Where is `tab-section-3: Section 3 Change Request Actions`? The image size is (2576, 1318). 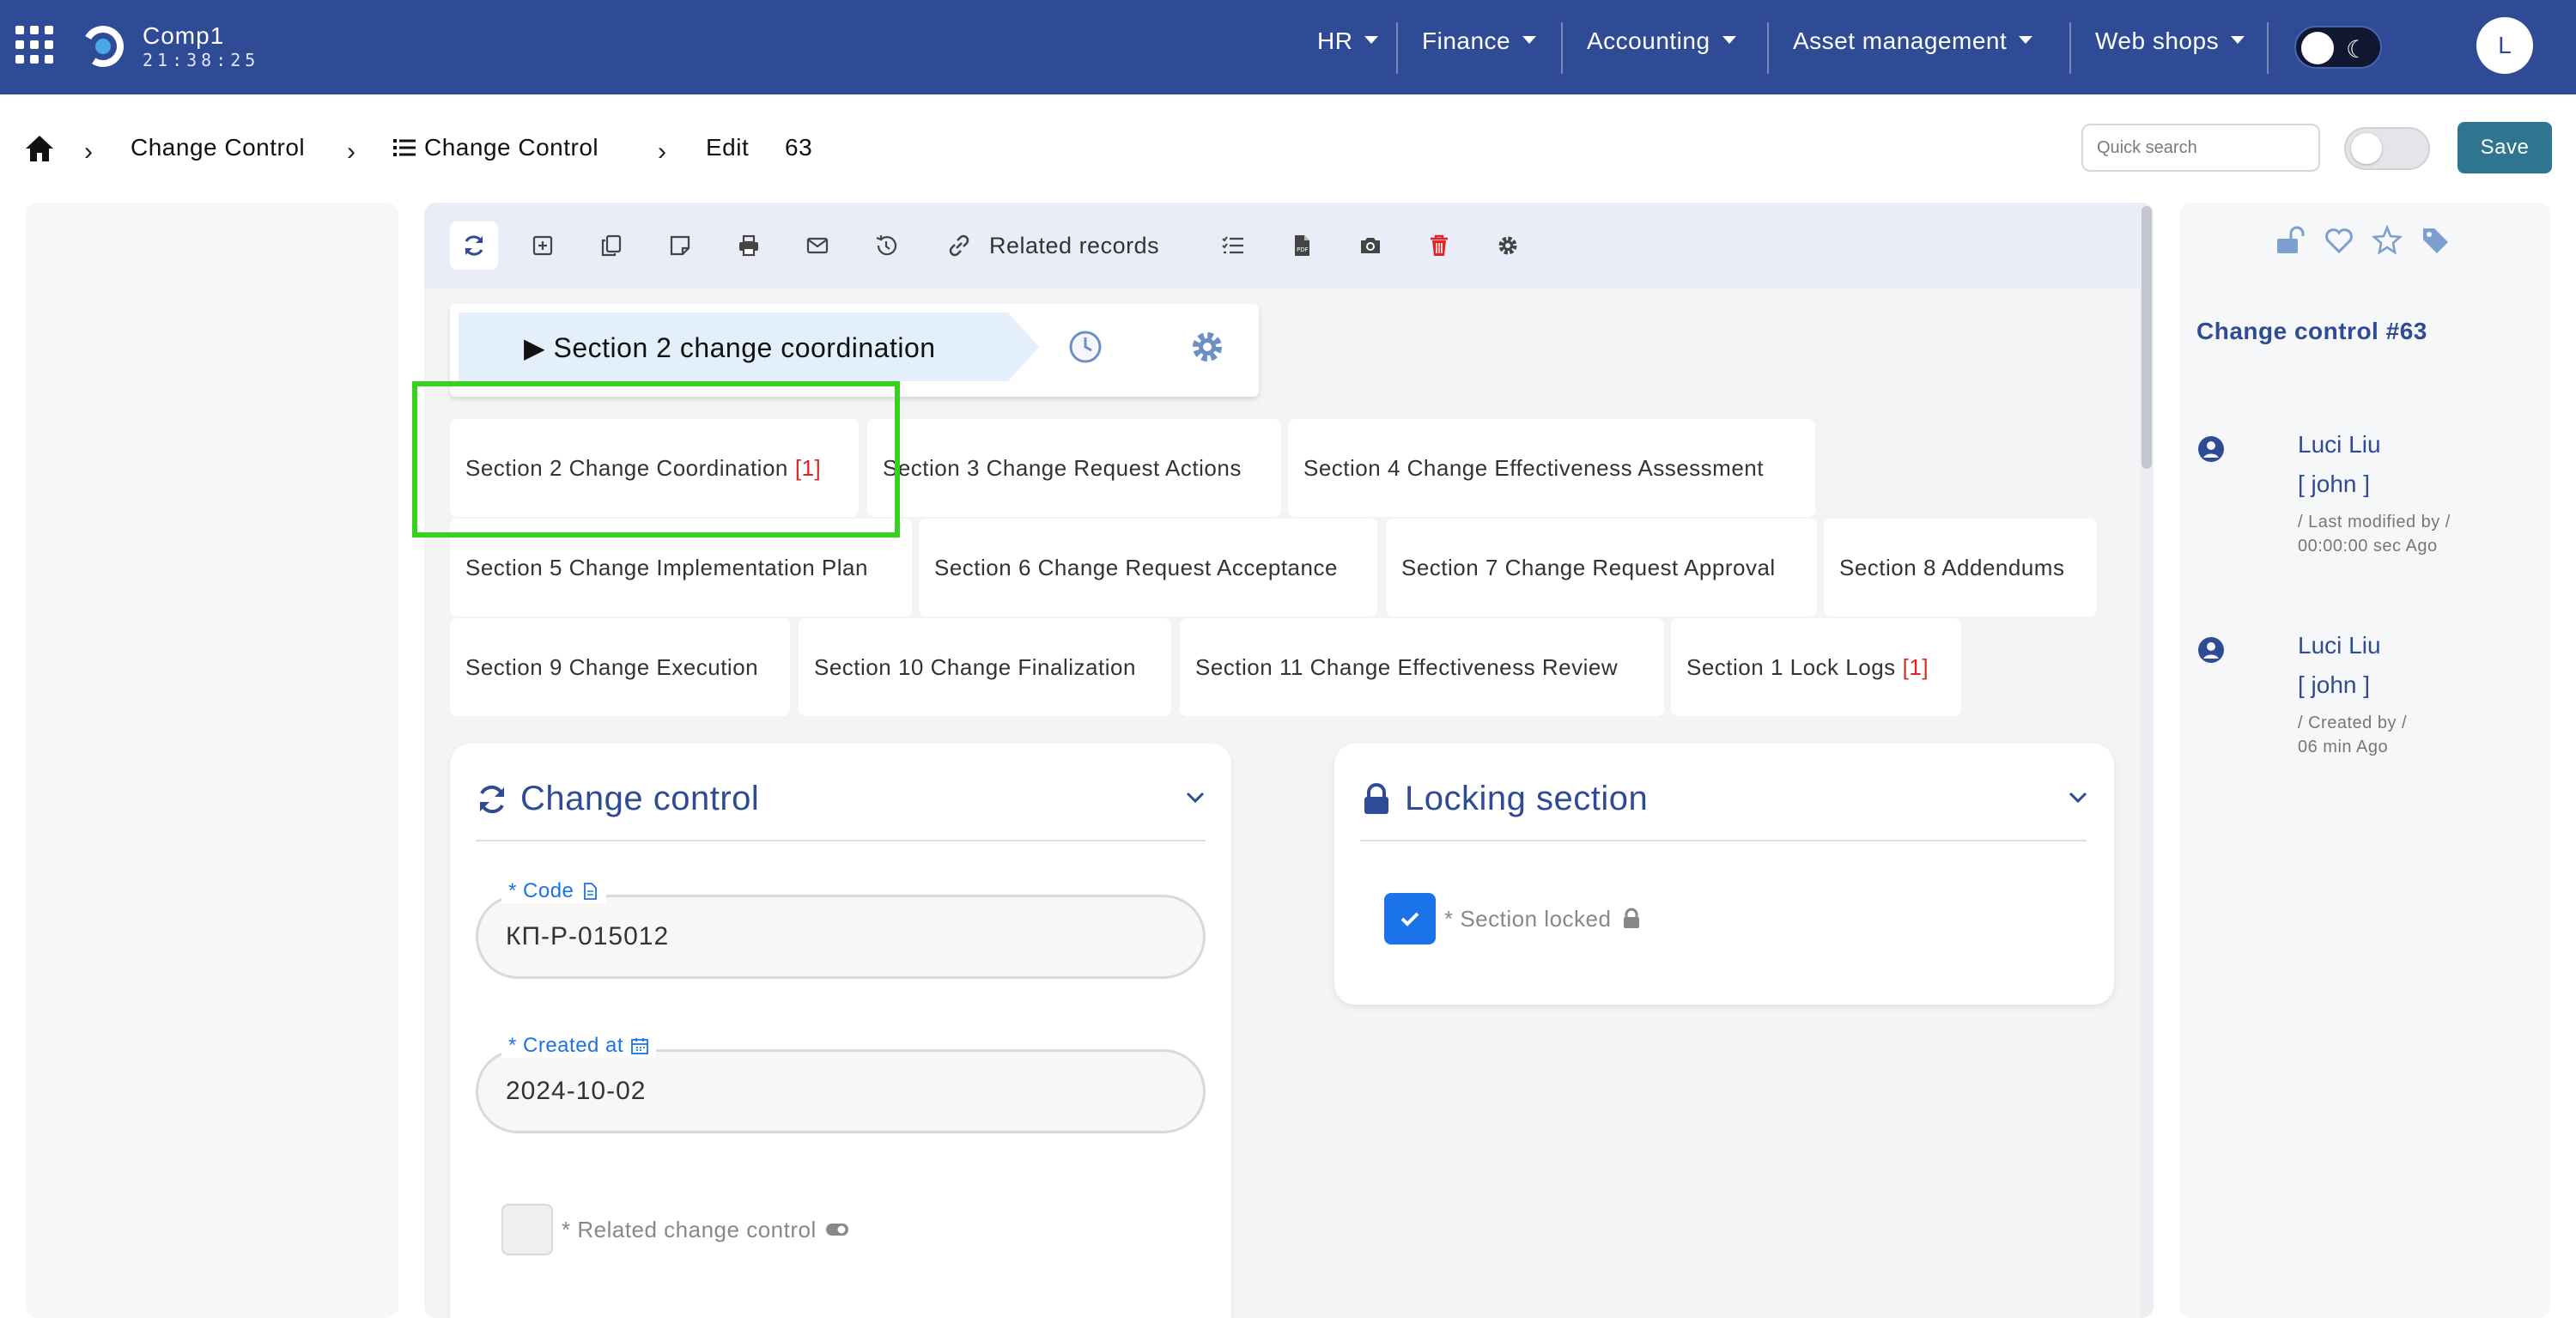
tab-section-3: Section 3 Change Request Actions is located at coordinates (1074, 468).